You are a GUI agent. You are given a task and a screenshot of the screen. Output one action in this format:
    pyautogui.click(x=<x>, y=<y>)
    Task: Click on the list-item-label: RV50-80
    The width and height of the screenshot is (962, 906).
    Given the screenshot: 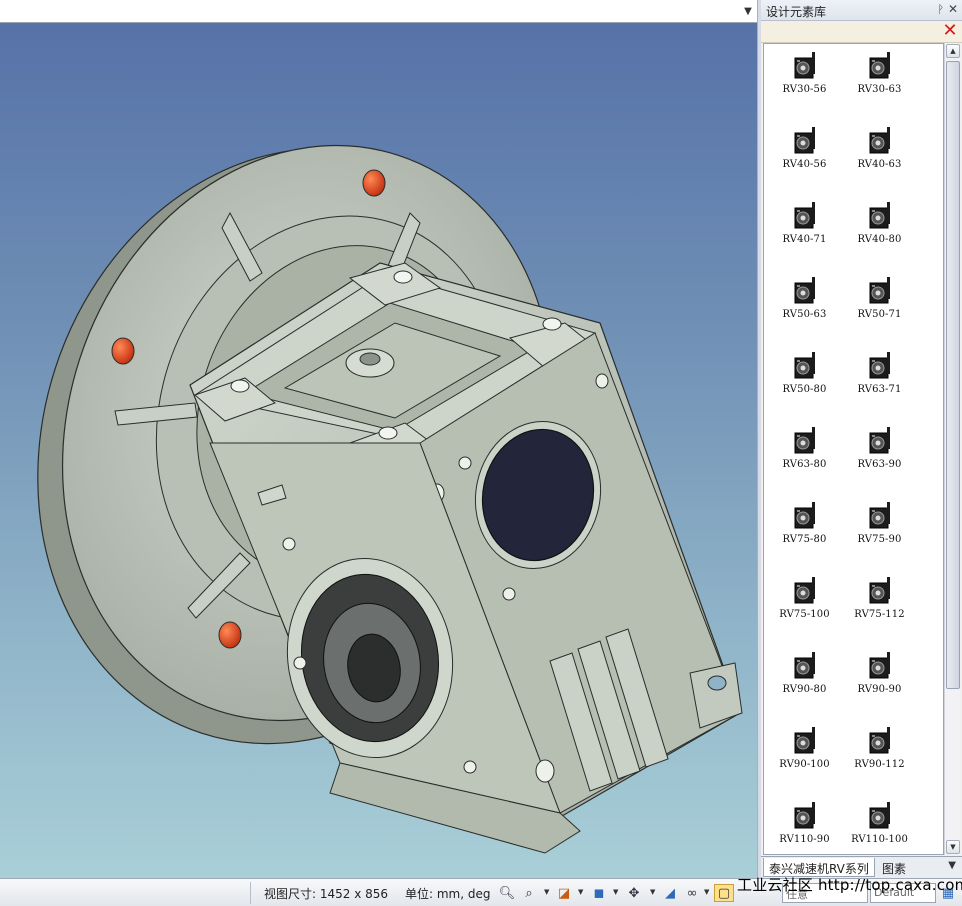 What is the action you would take?
    pyautogui.click(x=804, y=389)
    